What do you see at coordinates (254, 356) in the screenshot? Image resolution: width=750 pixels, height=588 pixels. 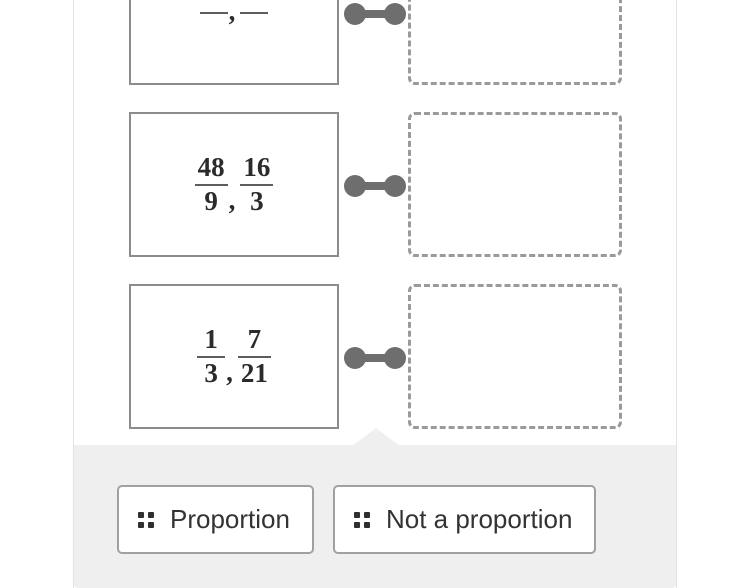 I see `fraction-right: 7 21` at bounding box center [254, 356].